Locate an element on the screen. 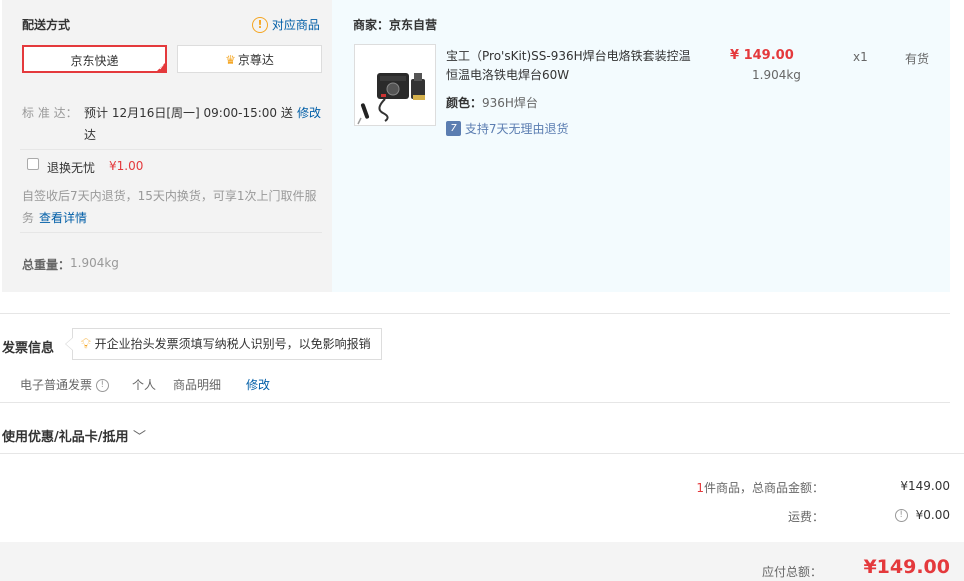 The width and height of the screenshot is (964, 581). merchant-label: 商家：京东自营 is located at coordinates (395, 25).